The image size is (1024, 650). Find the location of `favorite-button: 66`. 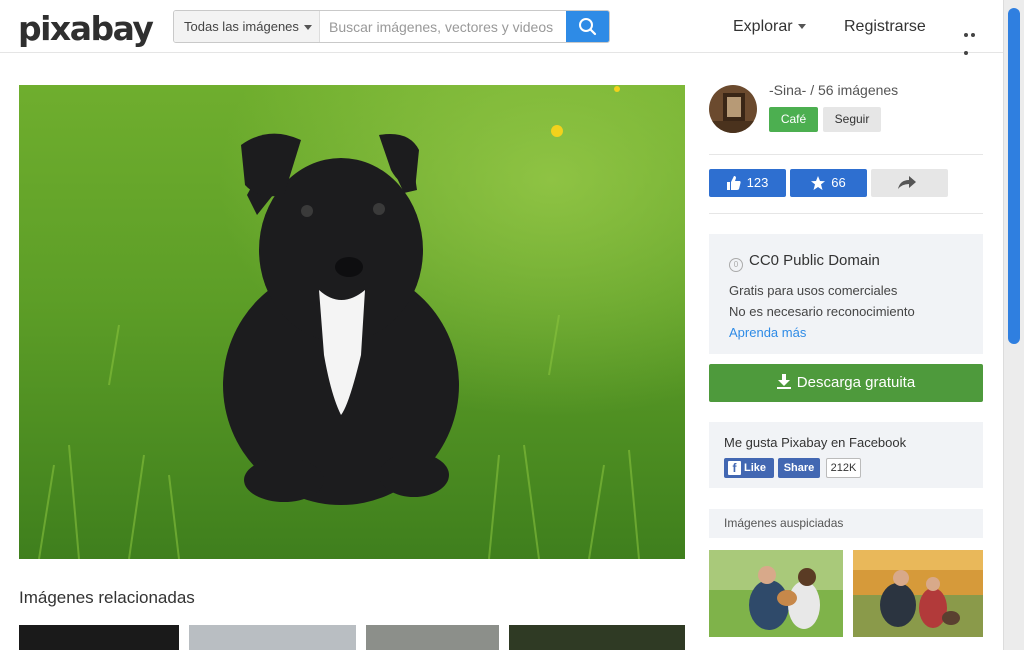

favorite-button: 66 is located at coordinates (828, 183).